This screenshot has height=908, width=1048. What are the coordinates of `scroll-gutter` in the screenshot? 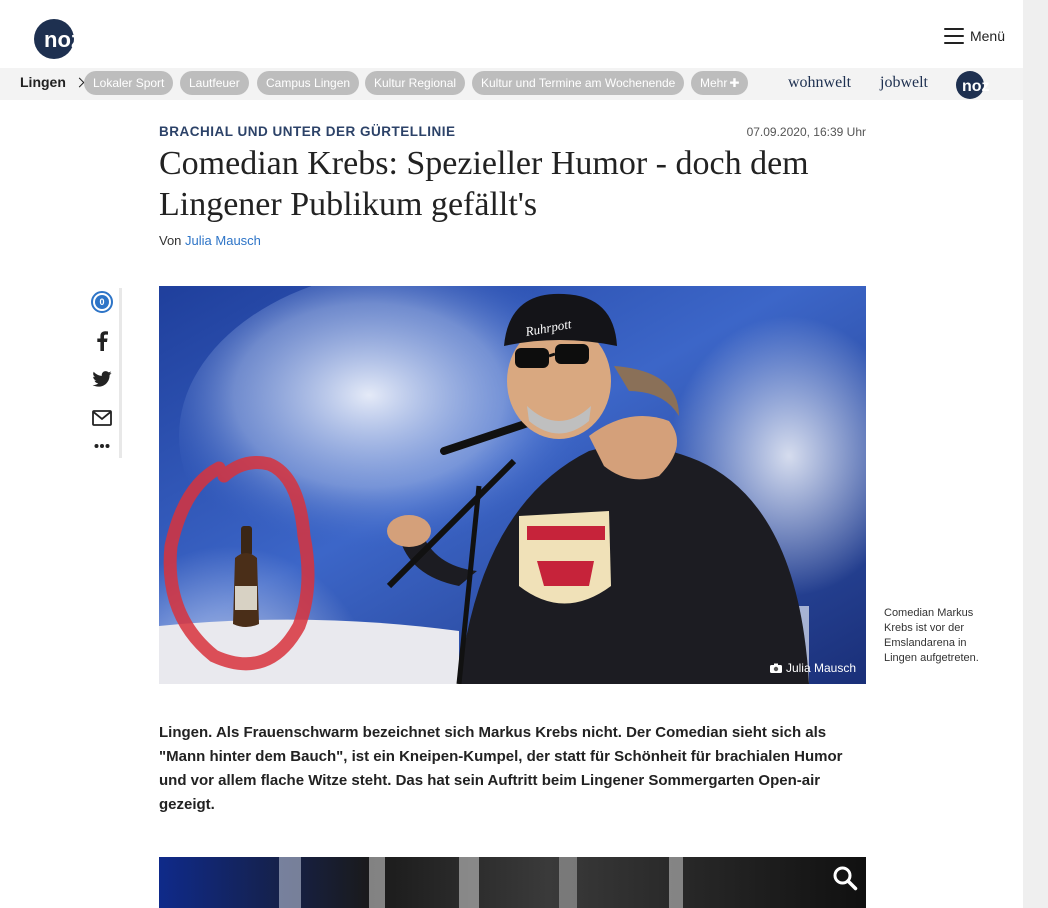 It's located at (1035, 454).